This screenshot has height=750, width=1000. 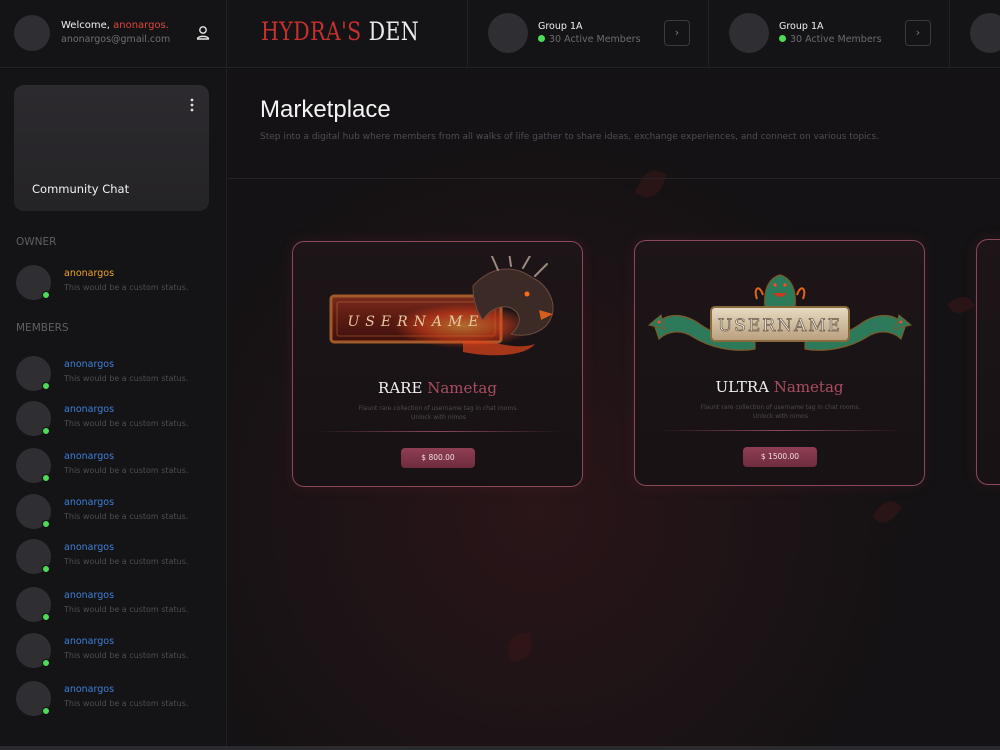 What do you see at coordinates (390, 31) in the screenshot?
I see `logo-part-2: DEN` at bounding box center [390, 31].